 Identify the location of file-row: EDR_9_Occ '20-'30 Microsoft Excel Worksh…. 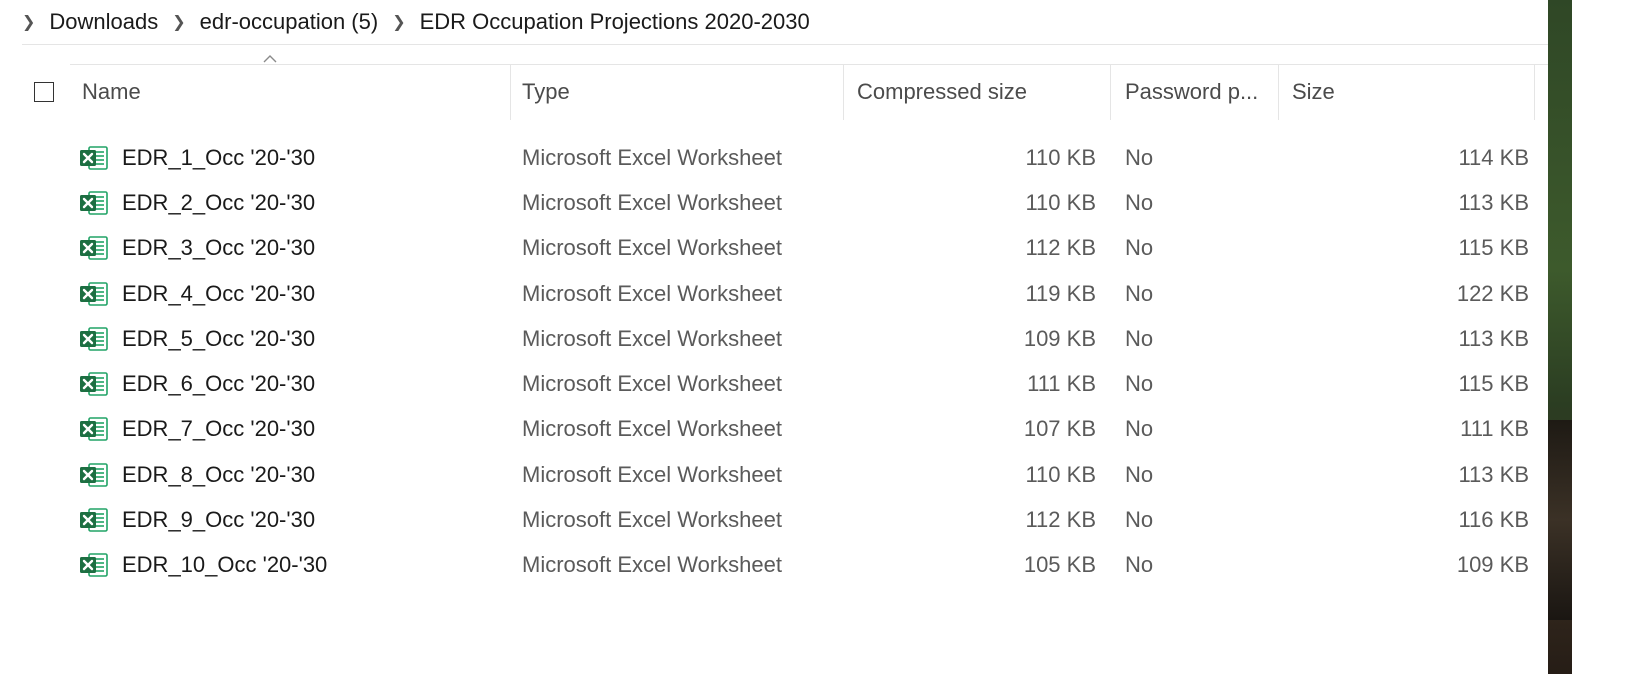
(774, 519).